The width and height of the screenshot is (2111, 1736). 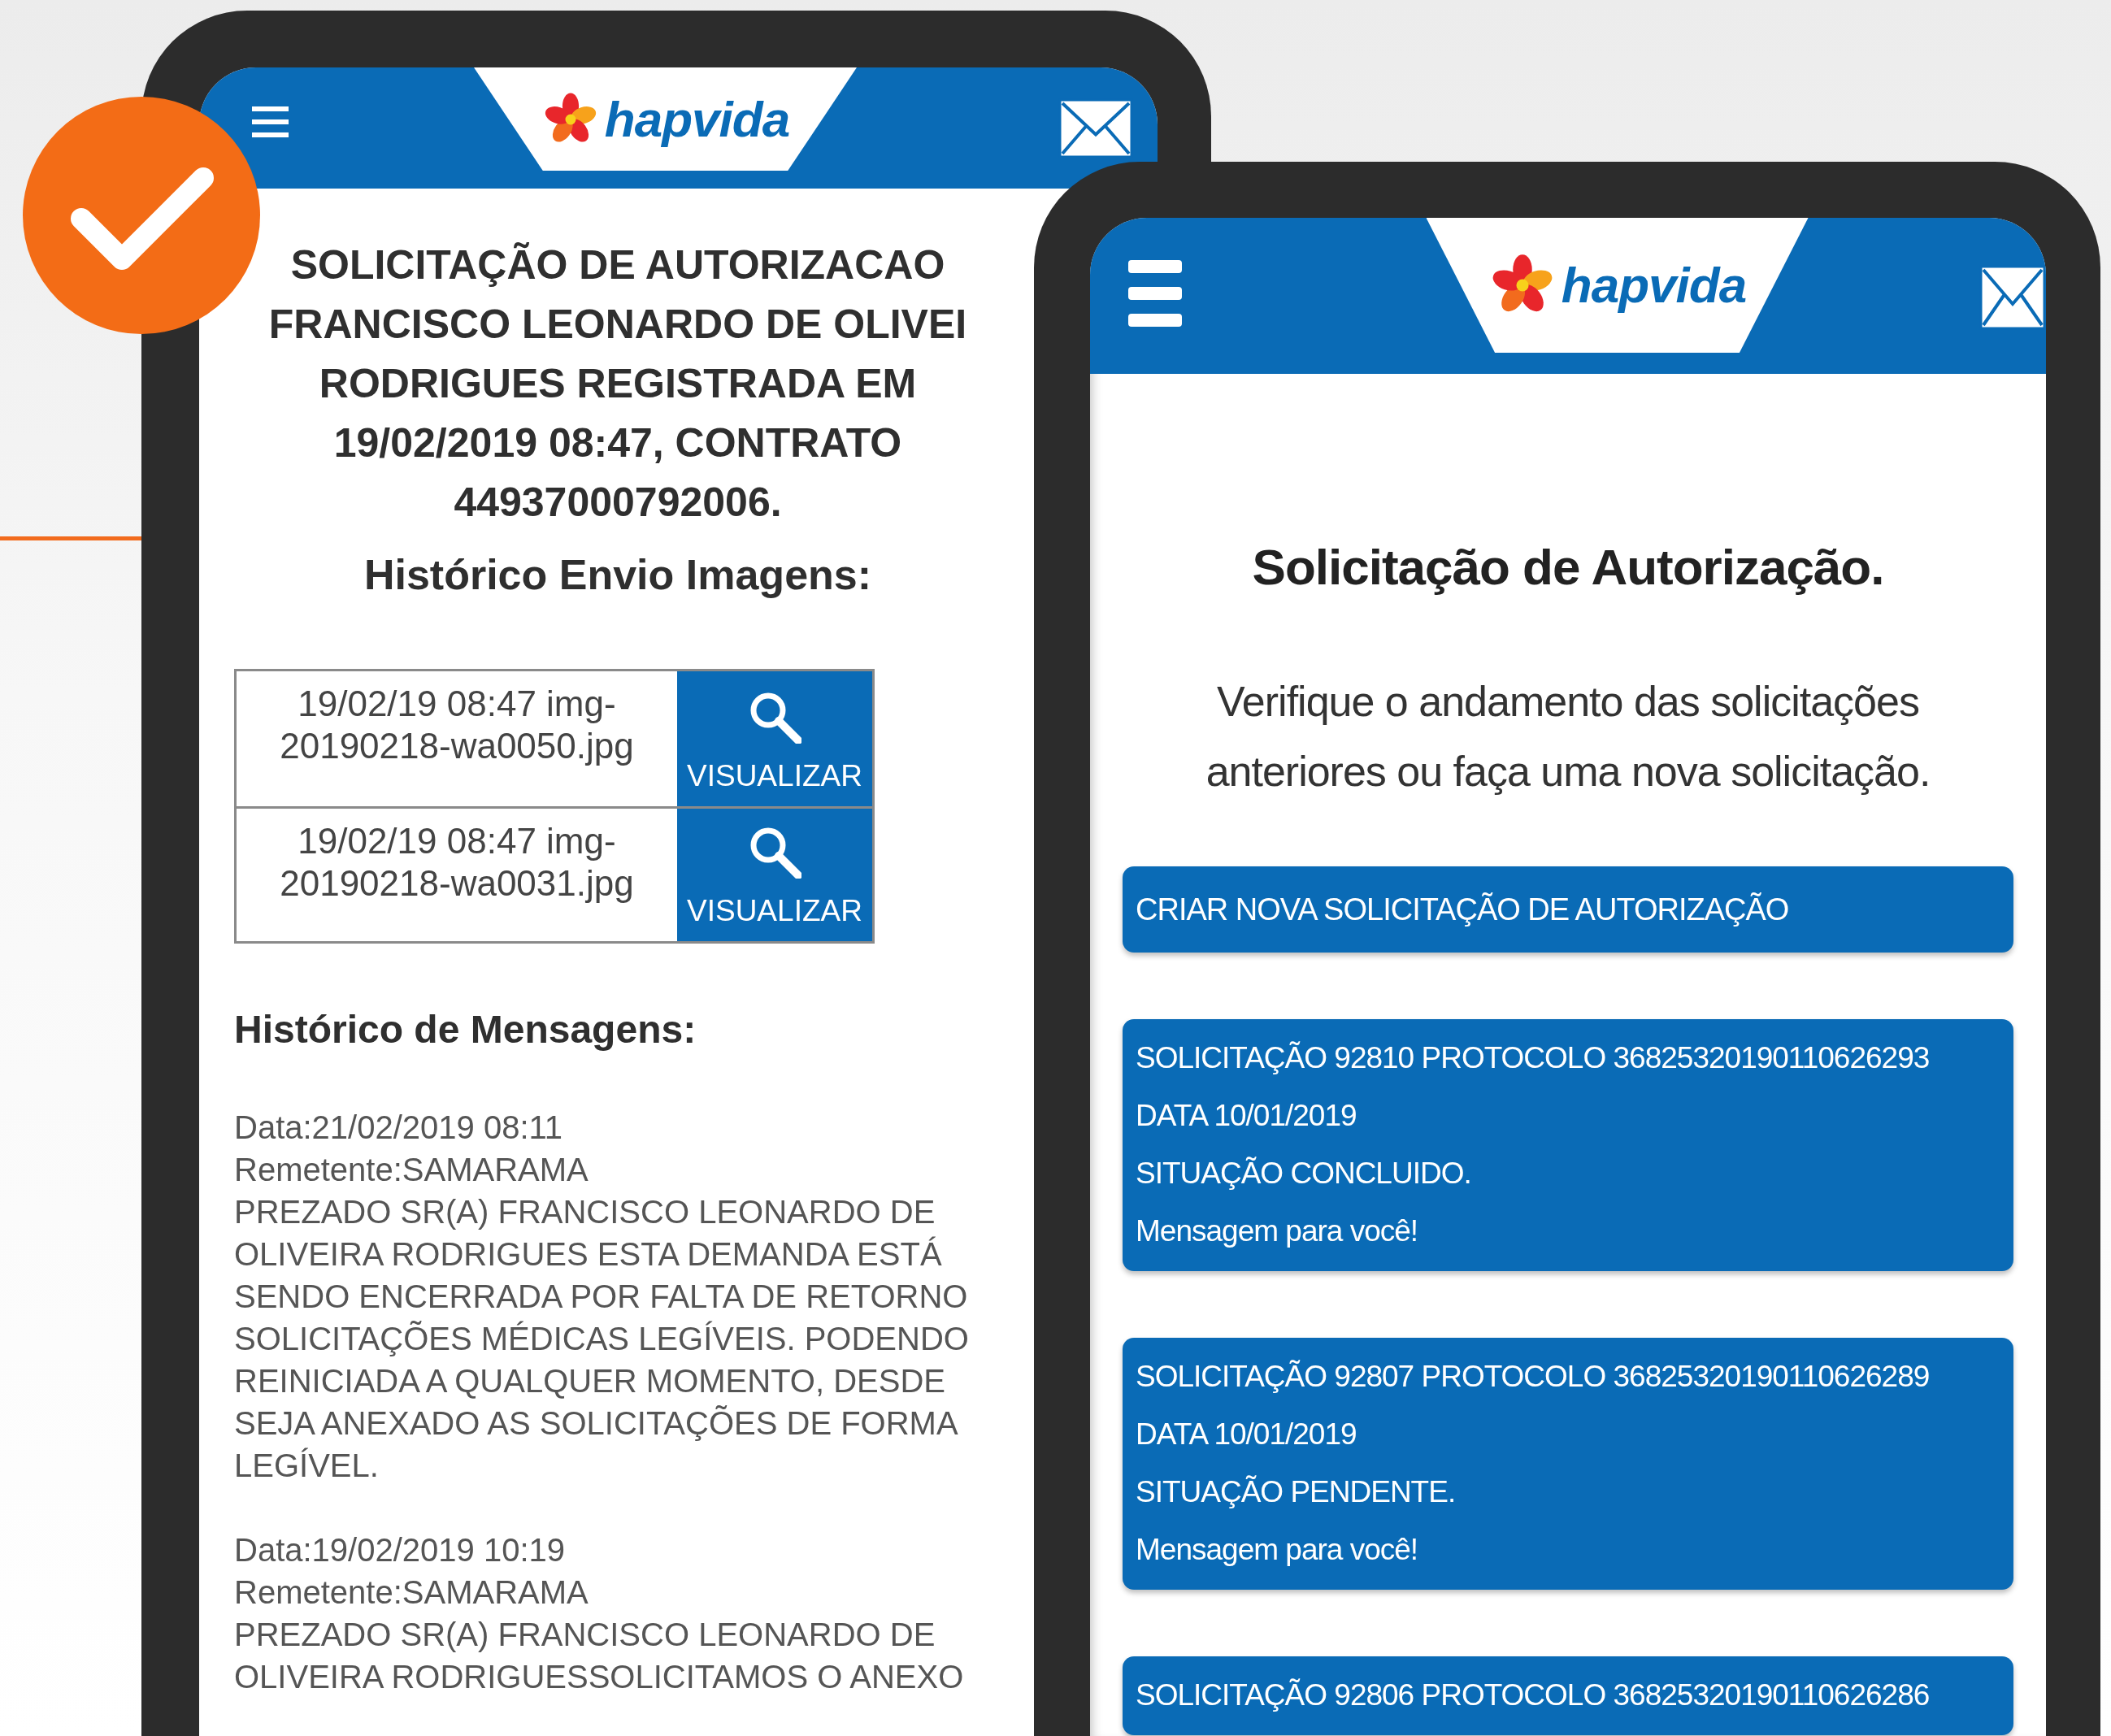 What do you see at coordinates (596, 1423) in the screenshot?
I see `message-text: SEJA ANEXADO AS SOLICITAÇÕES DE FORMA` at bounding box center [596, 1423].